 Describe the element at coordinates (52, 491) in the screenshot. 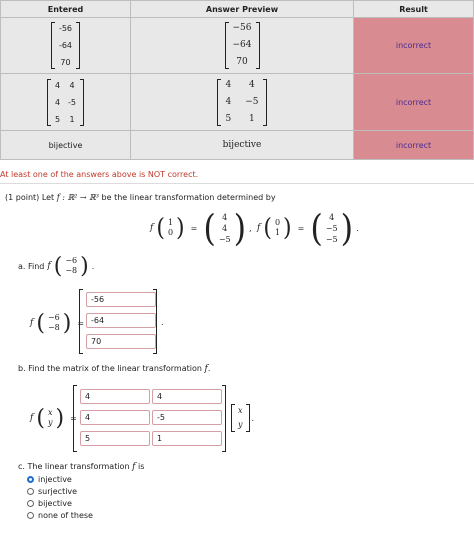

I see `option-surjective: surjective` at that location.